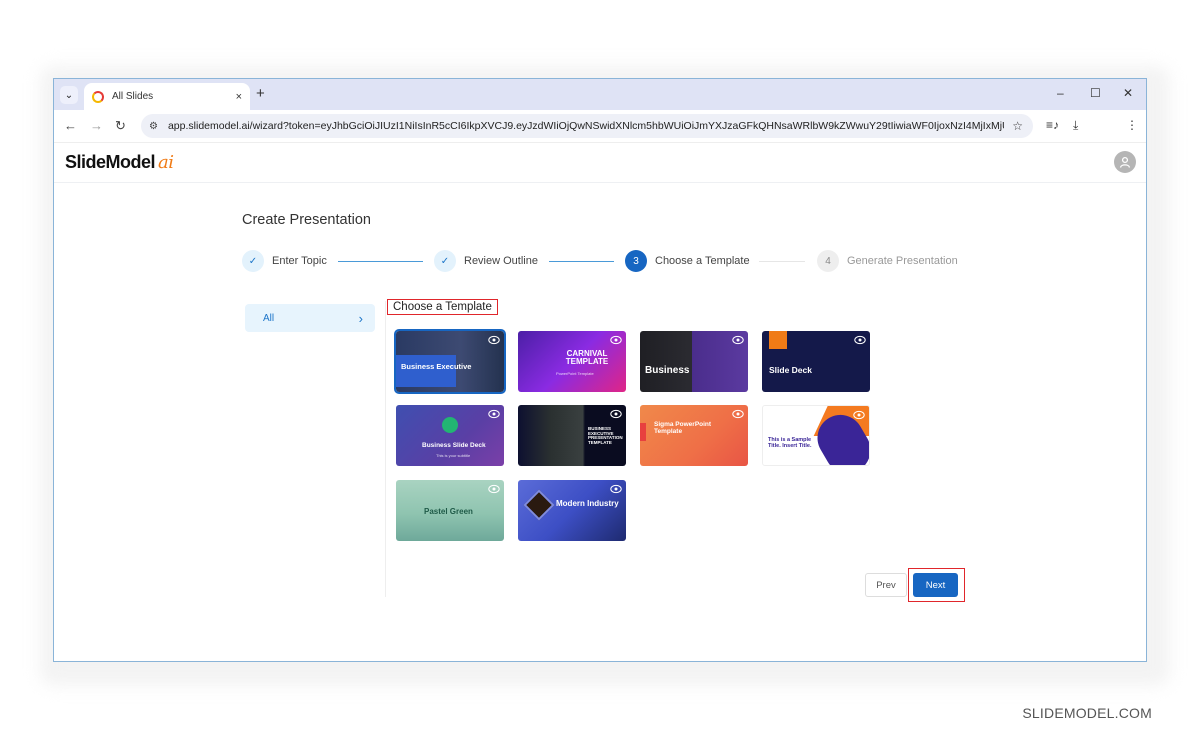  I want to click on maximize-icon: ☐, so click(1095, 93).